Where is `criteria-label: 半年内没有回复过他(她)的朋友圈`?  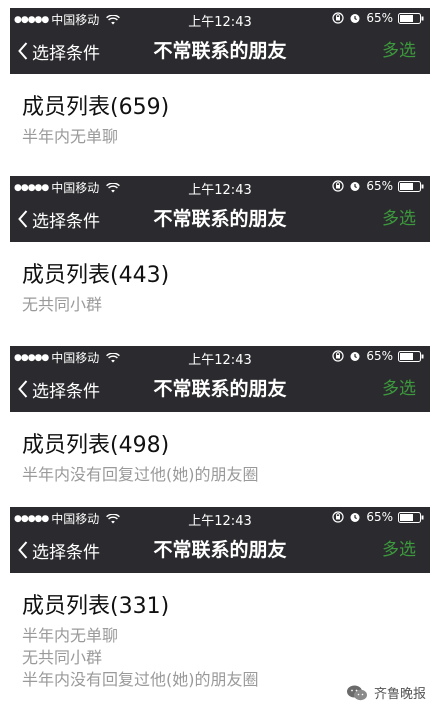 criteria-label: 半年内没有回复过他(她)的朋友圈 is located at coordinates (140, 474).